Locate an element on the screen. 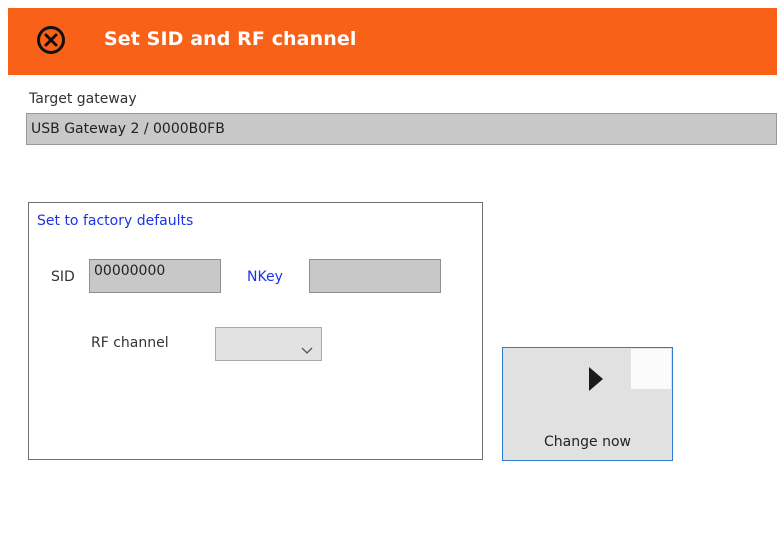 The width and height of the screenshot is (777, 551). nkey-label: NKey is located at coordinates (265, 277).